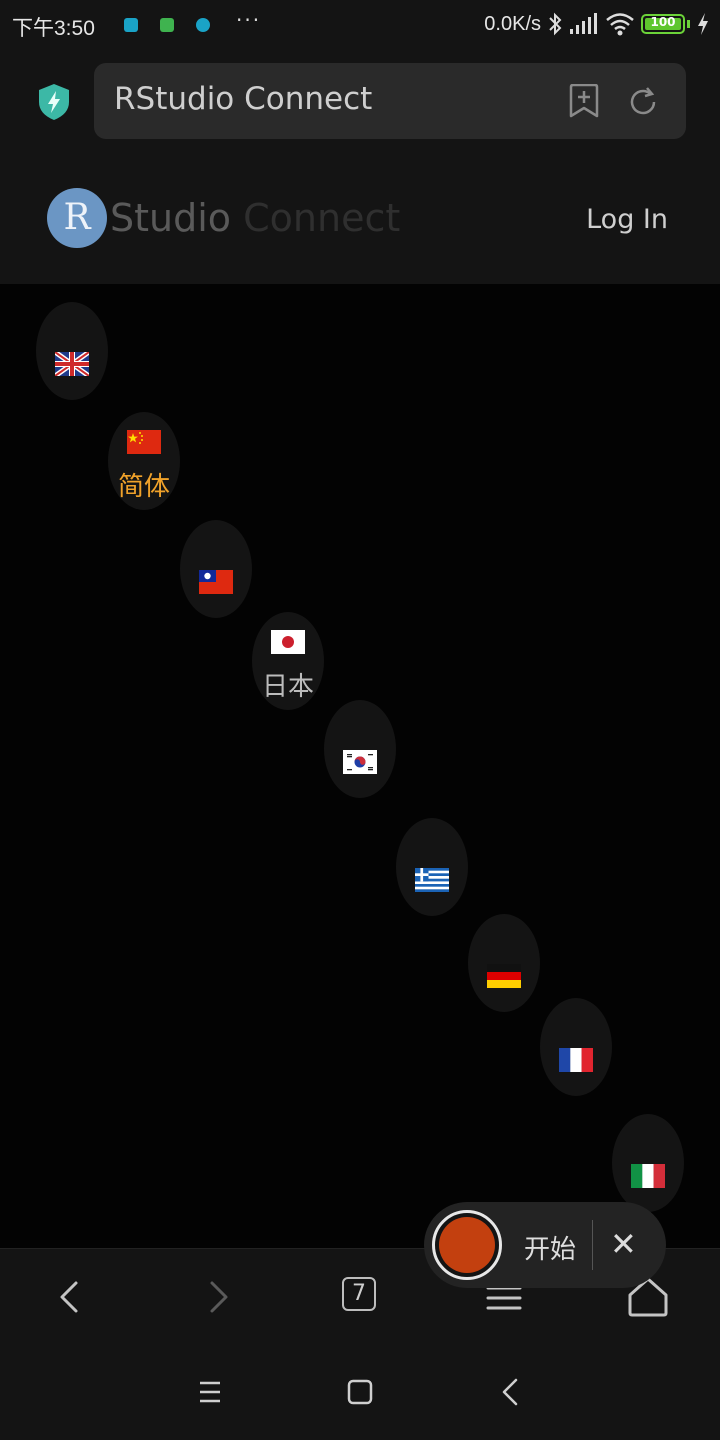  I want to click on login-link: Log In, so click(627, 219).